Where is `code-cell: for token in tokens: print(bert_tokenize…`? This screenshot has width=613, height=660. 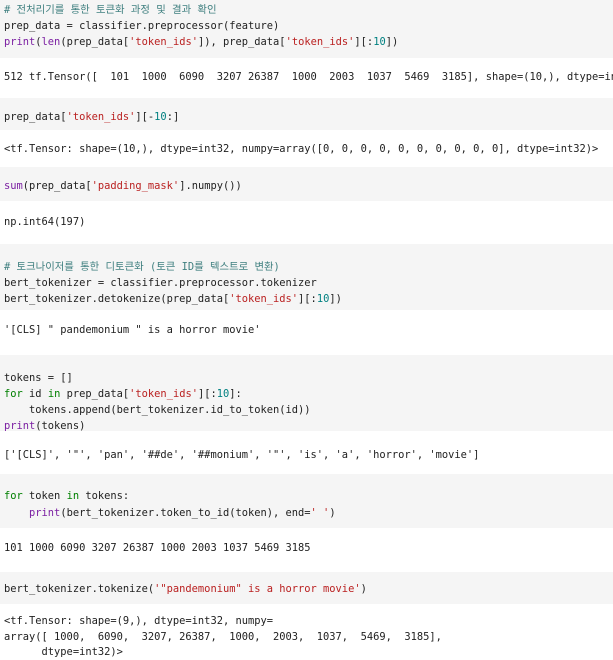
code-cell: for token in tokens: print(bert_tokenize… is located at coordinates (306, 501).